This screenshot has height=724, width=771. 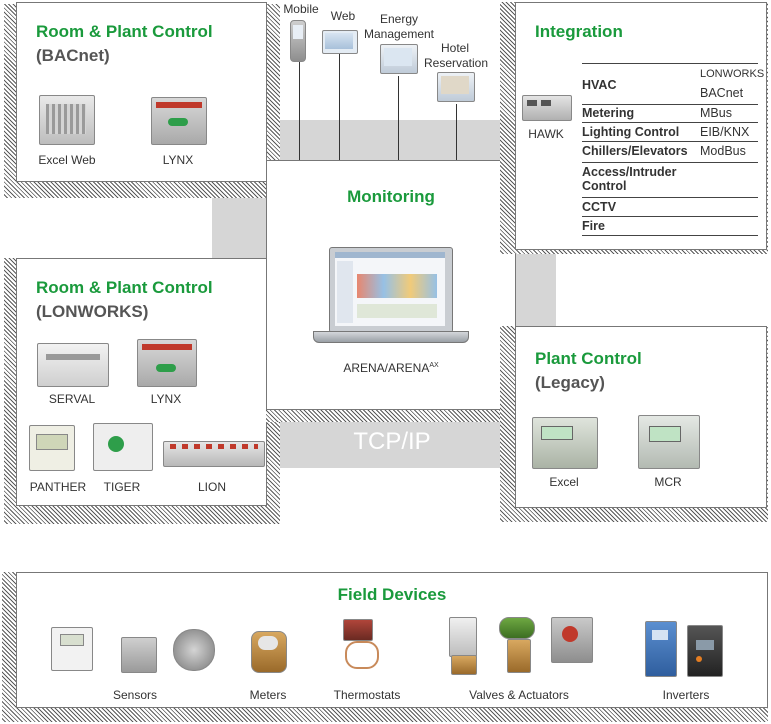 What do you see at coordinates (391, 140) in the screenshot?
I see `top-bus` at bounding box center [391, 140].